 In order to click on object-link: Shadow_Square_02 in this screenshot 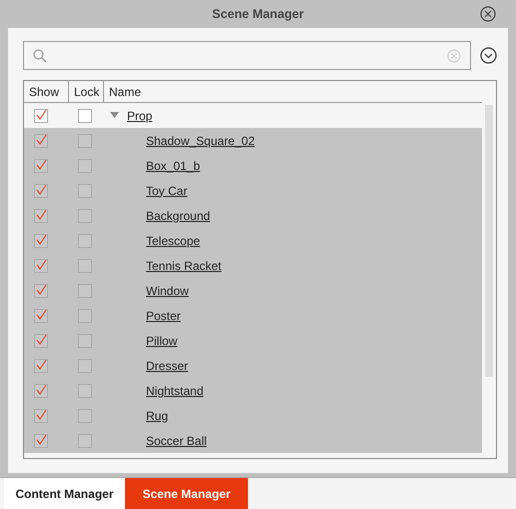, I will do `click(200, 141)`.